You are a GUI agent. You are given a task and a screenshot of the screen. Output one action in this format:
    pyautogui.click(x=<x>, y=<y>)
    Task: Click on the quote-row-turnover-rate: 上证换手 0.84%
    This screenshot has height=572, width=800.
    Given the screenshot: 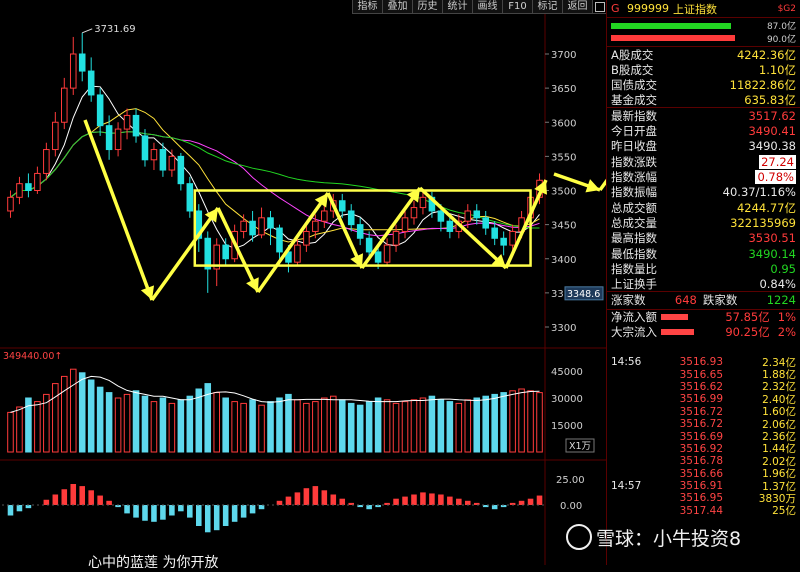 What is the action you would take?
    pyautogui.click(x=703, y=284)
    